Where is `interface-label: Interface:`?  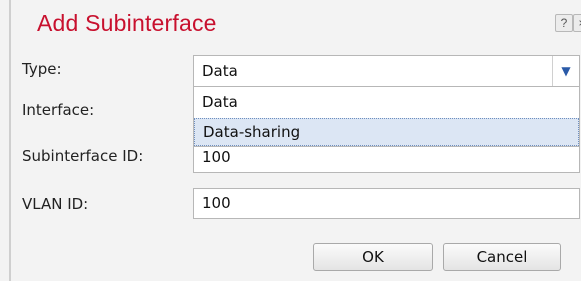
interface-label: Interface: is located at coordinates (58, 110).